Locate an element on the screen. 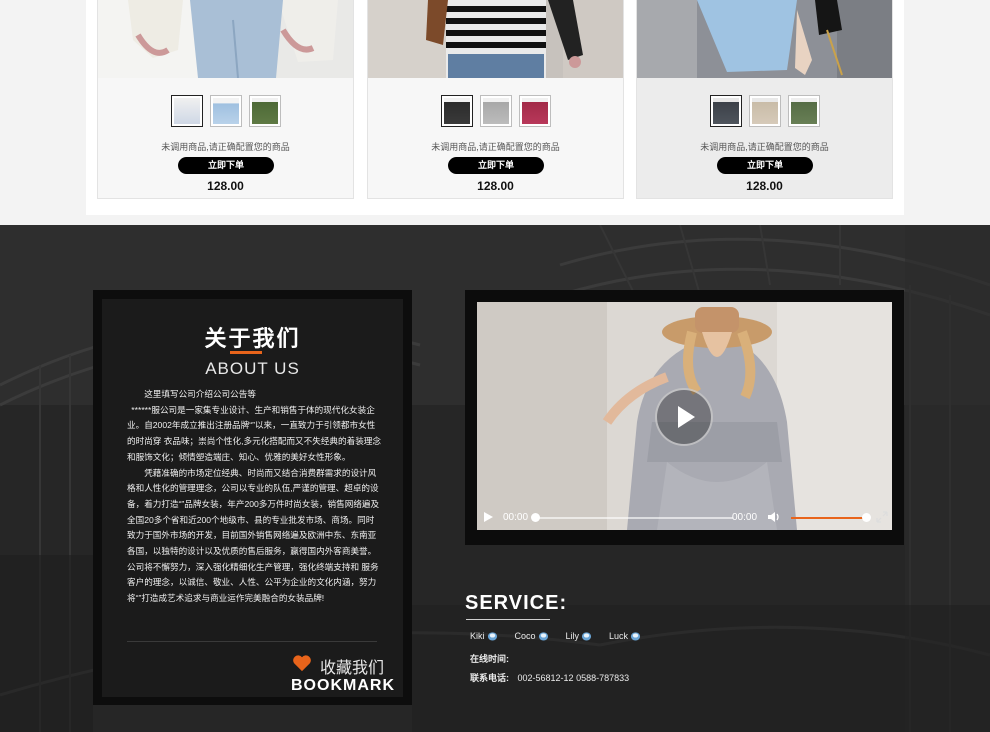  video-controls: 00:00 00:00 is located at coordinates (684, 517).